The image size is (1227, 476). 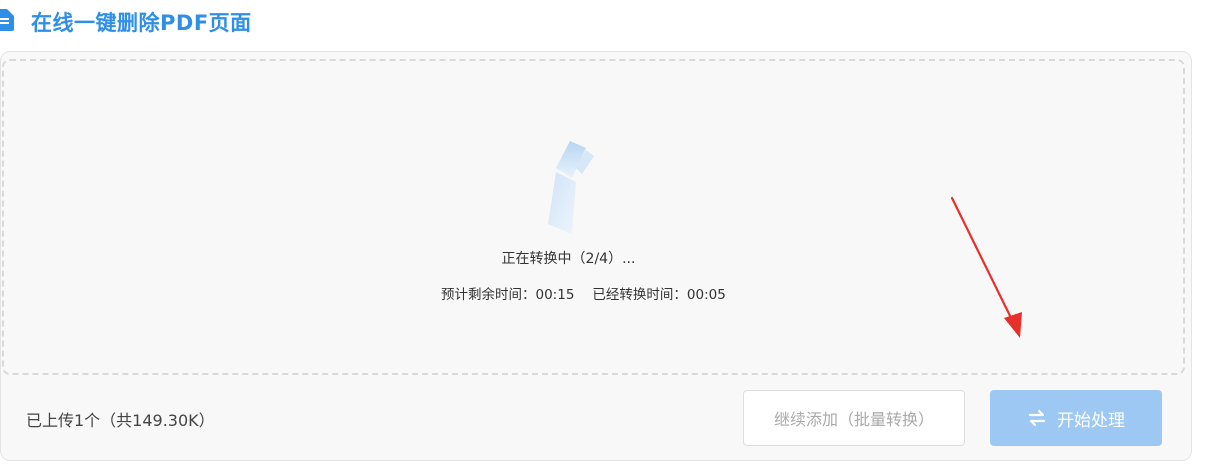 What do you see at coordinates (639, 295) in the screenshot?
I see `elapsed-time-label: 已经转换时间：` at bounding box center [639, 295].